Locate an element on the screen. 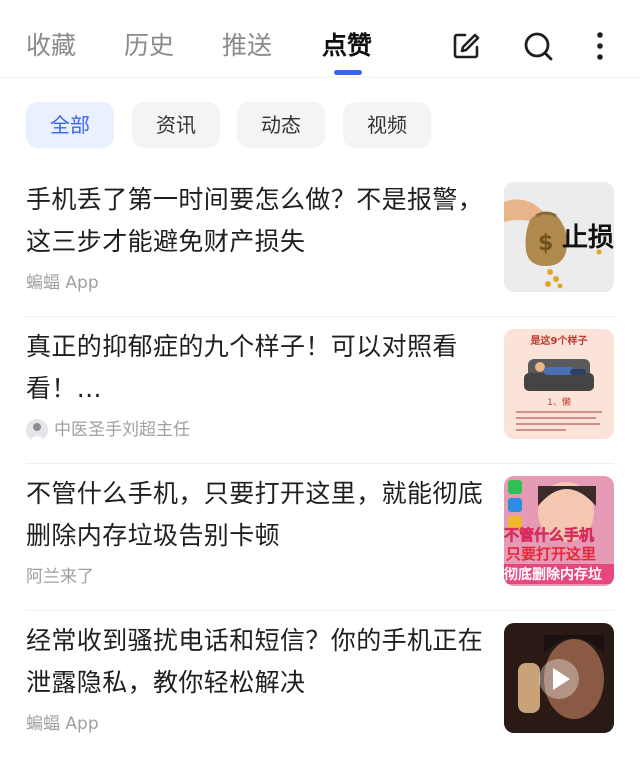 The width and height of the screenshot is (640, 758). filter-updates-chip: 动态 is located at coordinates (281, 125).